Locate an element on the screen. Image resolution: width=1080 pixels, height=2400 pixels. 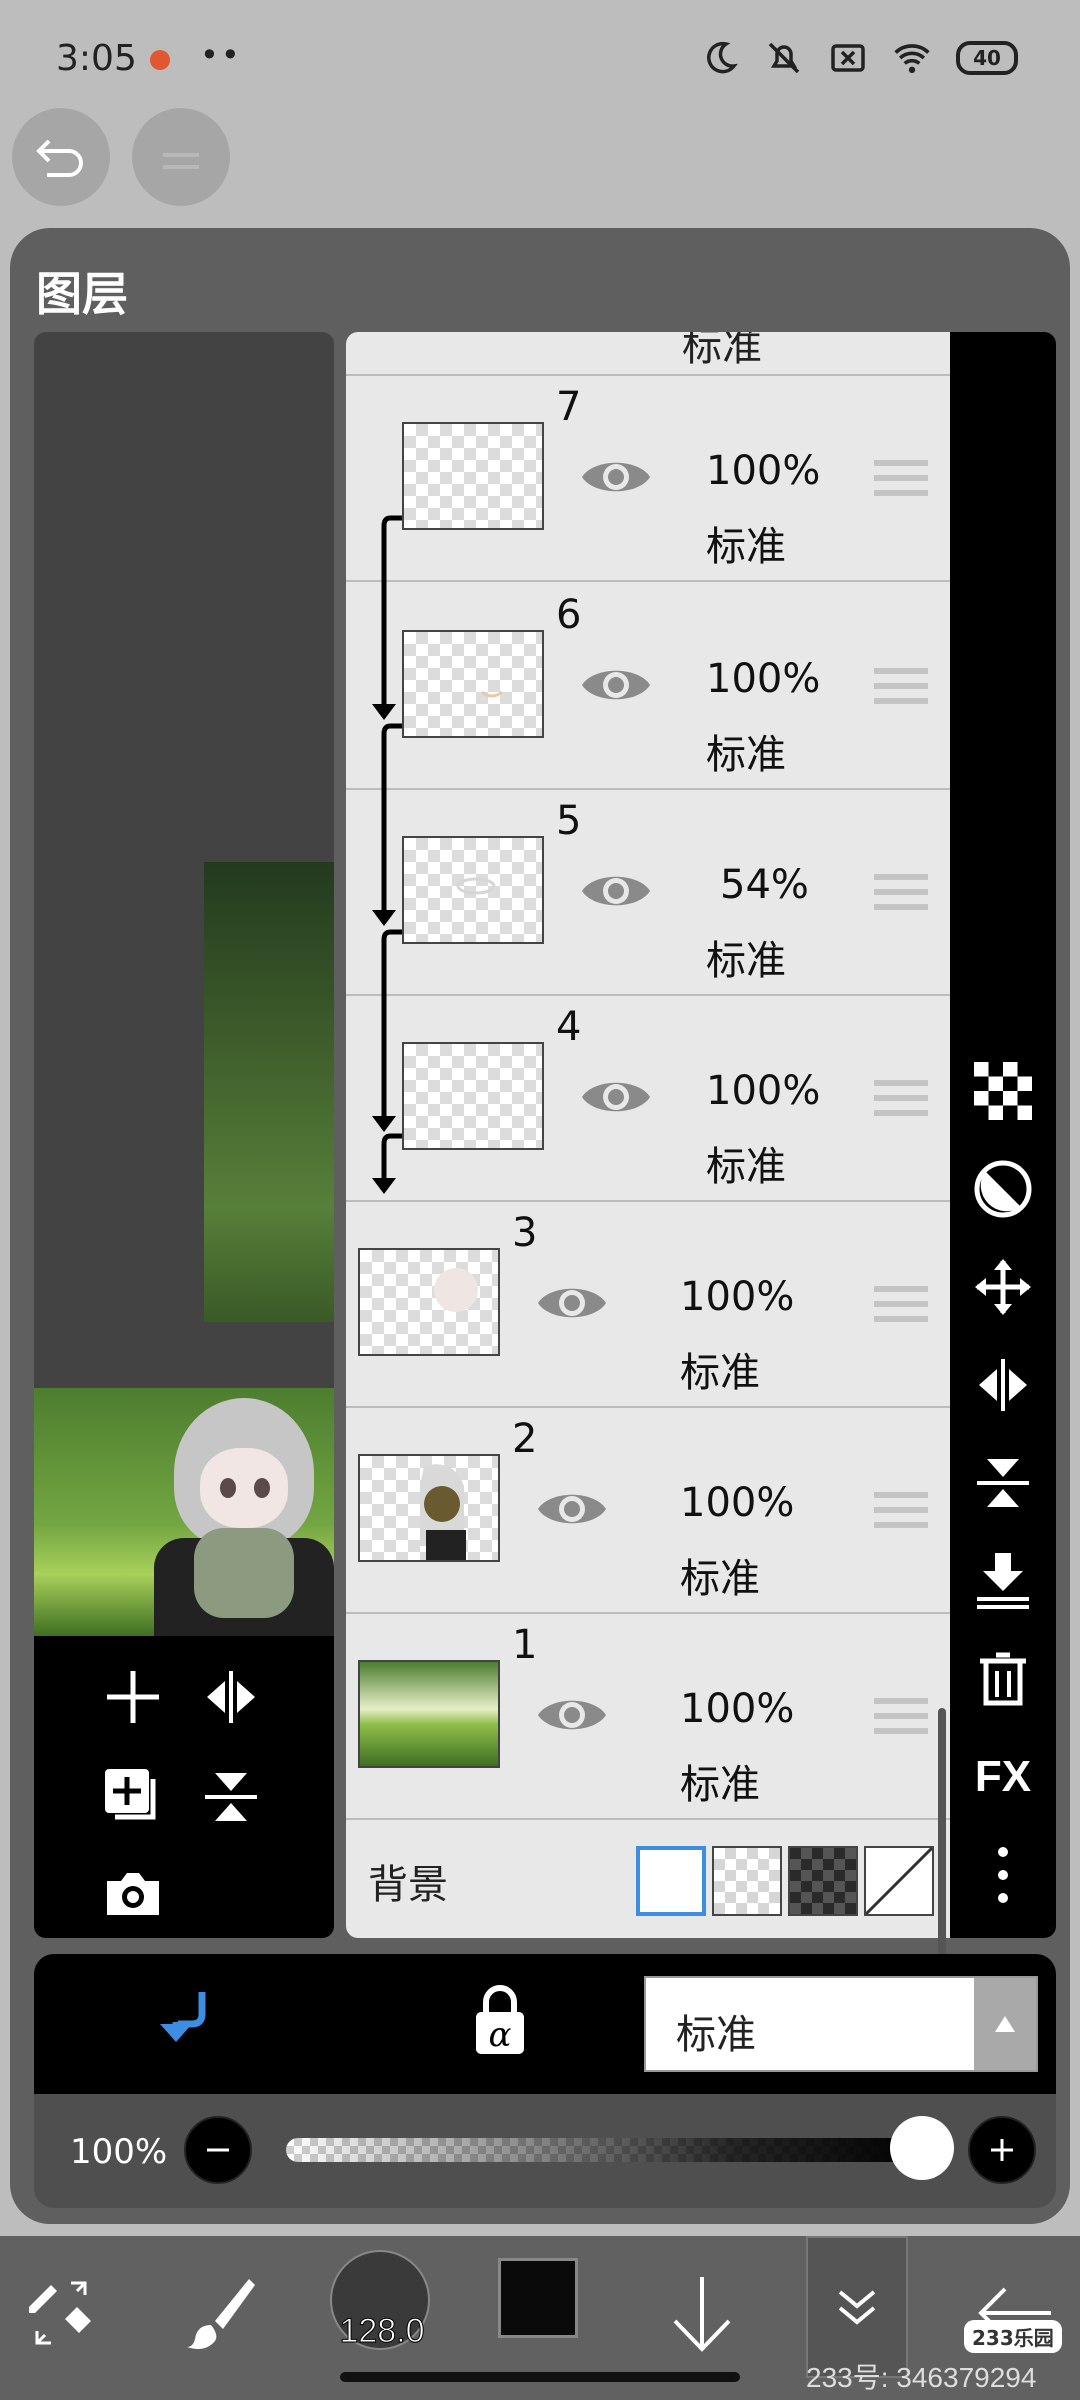
battery-icon: 40 is located at coordinates (987, 58).